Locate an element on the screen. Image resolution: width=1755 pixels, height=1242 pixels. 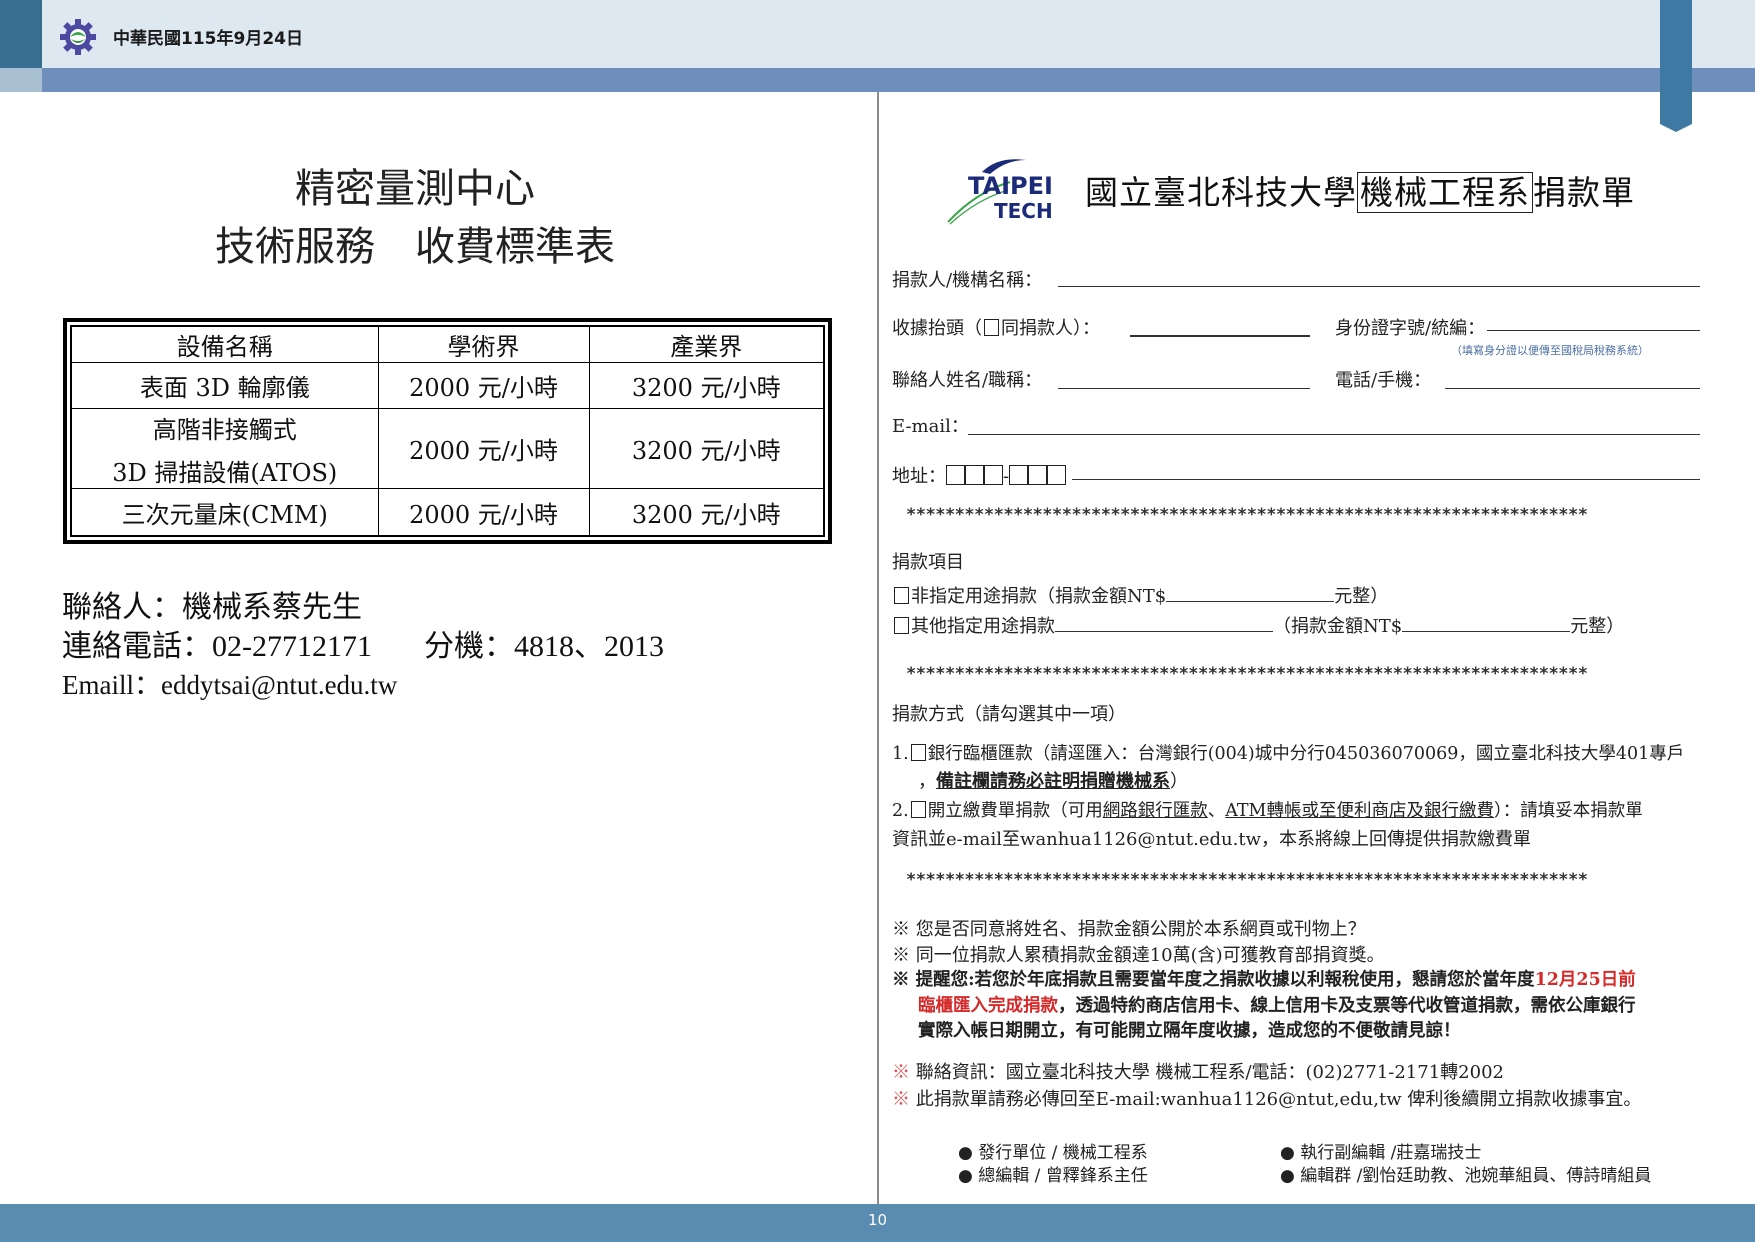
receipt-title-field is located at coordinates (1220, 336).